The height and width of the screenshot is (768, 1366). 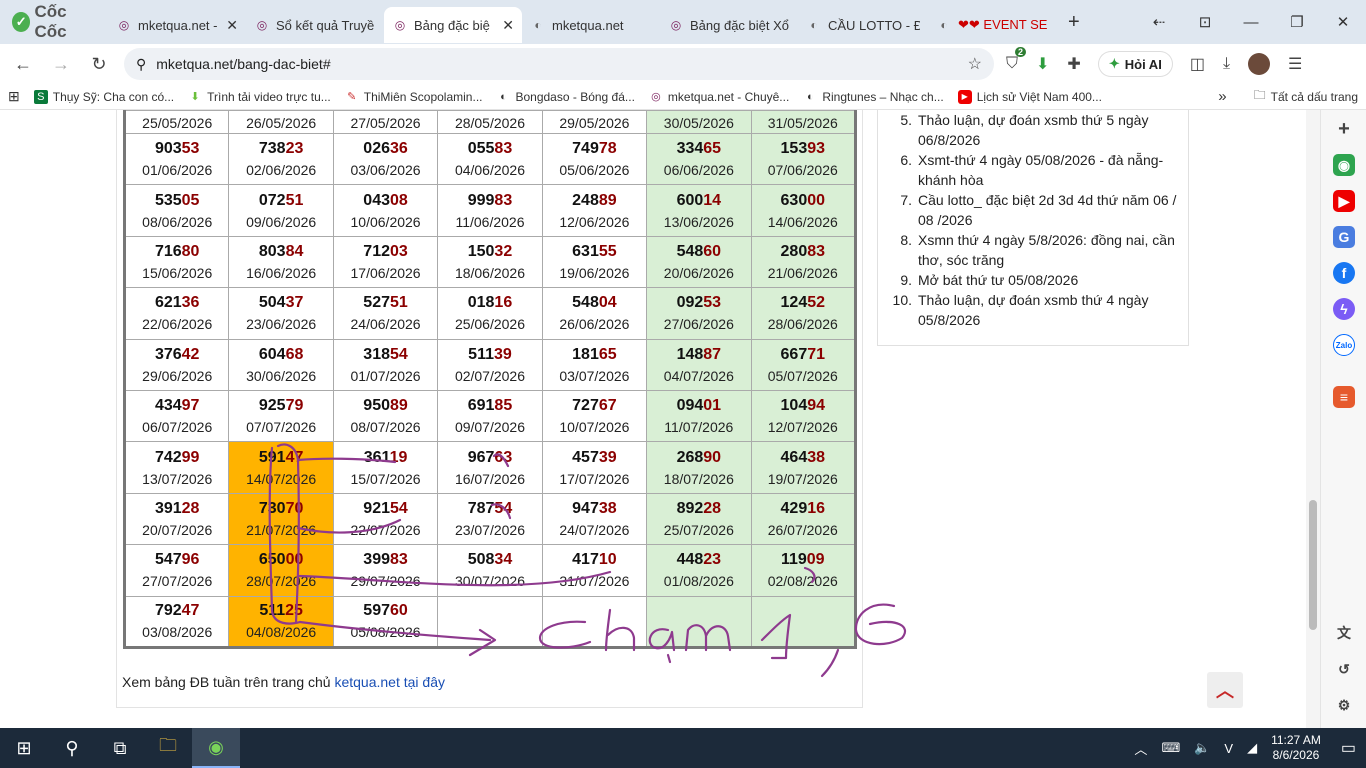 I want to click on number-tail: 89, so click(x=607, y=200).